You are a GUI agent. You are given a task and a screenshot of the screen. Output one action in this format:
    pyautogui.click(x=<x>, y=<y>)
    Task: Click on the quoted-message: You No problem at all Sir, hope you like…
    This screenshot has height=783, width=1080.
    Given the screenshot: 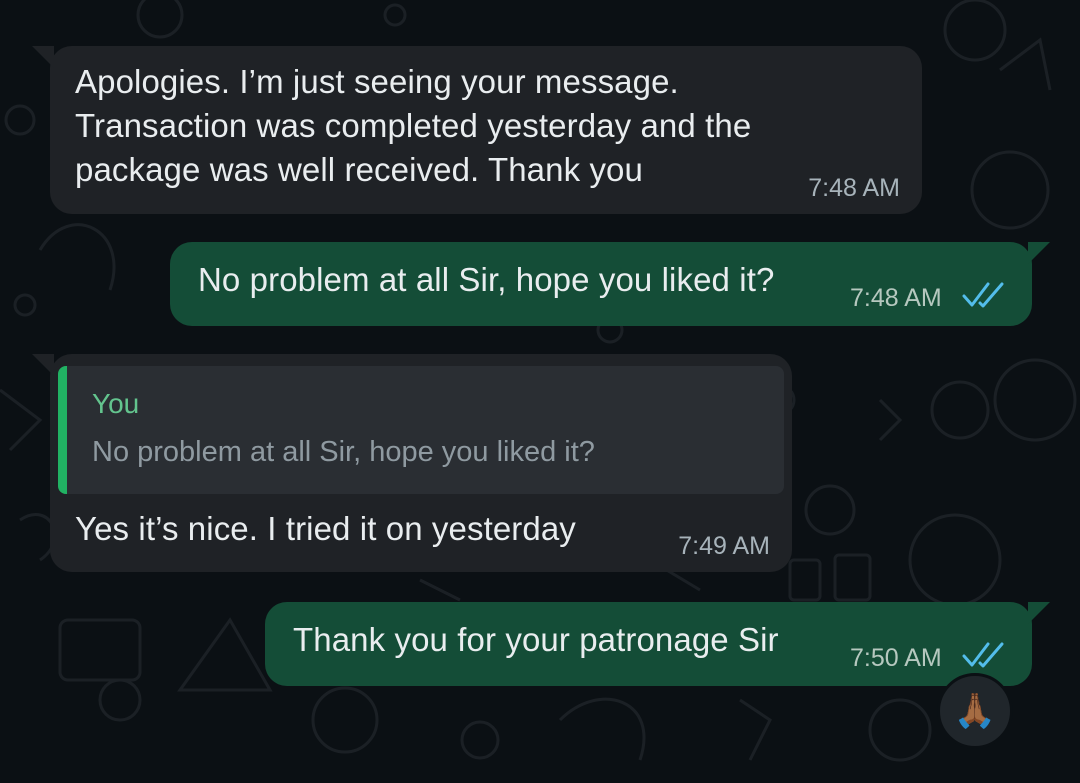 What is the action you would take?
    pyautogui.click(x=421, y=430)
    